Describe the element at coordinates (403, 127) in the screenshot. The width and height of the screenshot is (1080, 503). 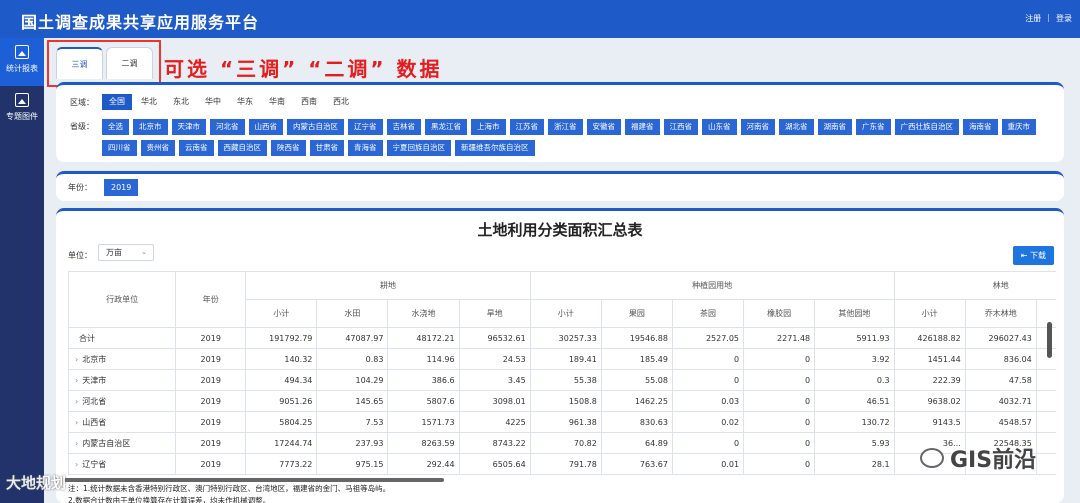
I see `province-option: 吉林省` at that location.